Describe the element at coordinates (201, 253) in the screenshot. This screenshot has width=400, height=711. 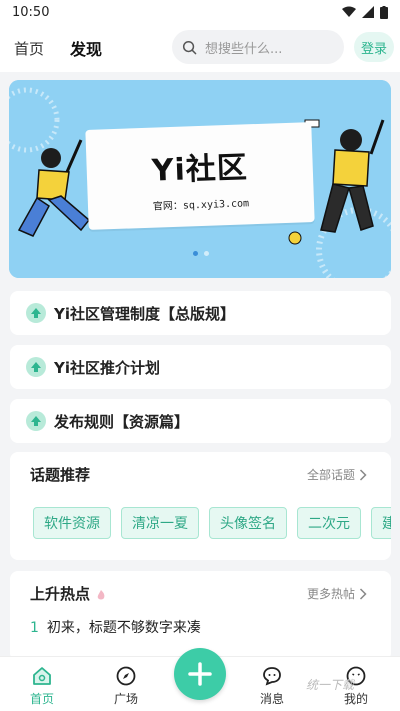
I see `carousel-dots` at that location.